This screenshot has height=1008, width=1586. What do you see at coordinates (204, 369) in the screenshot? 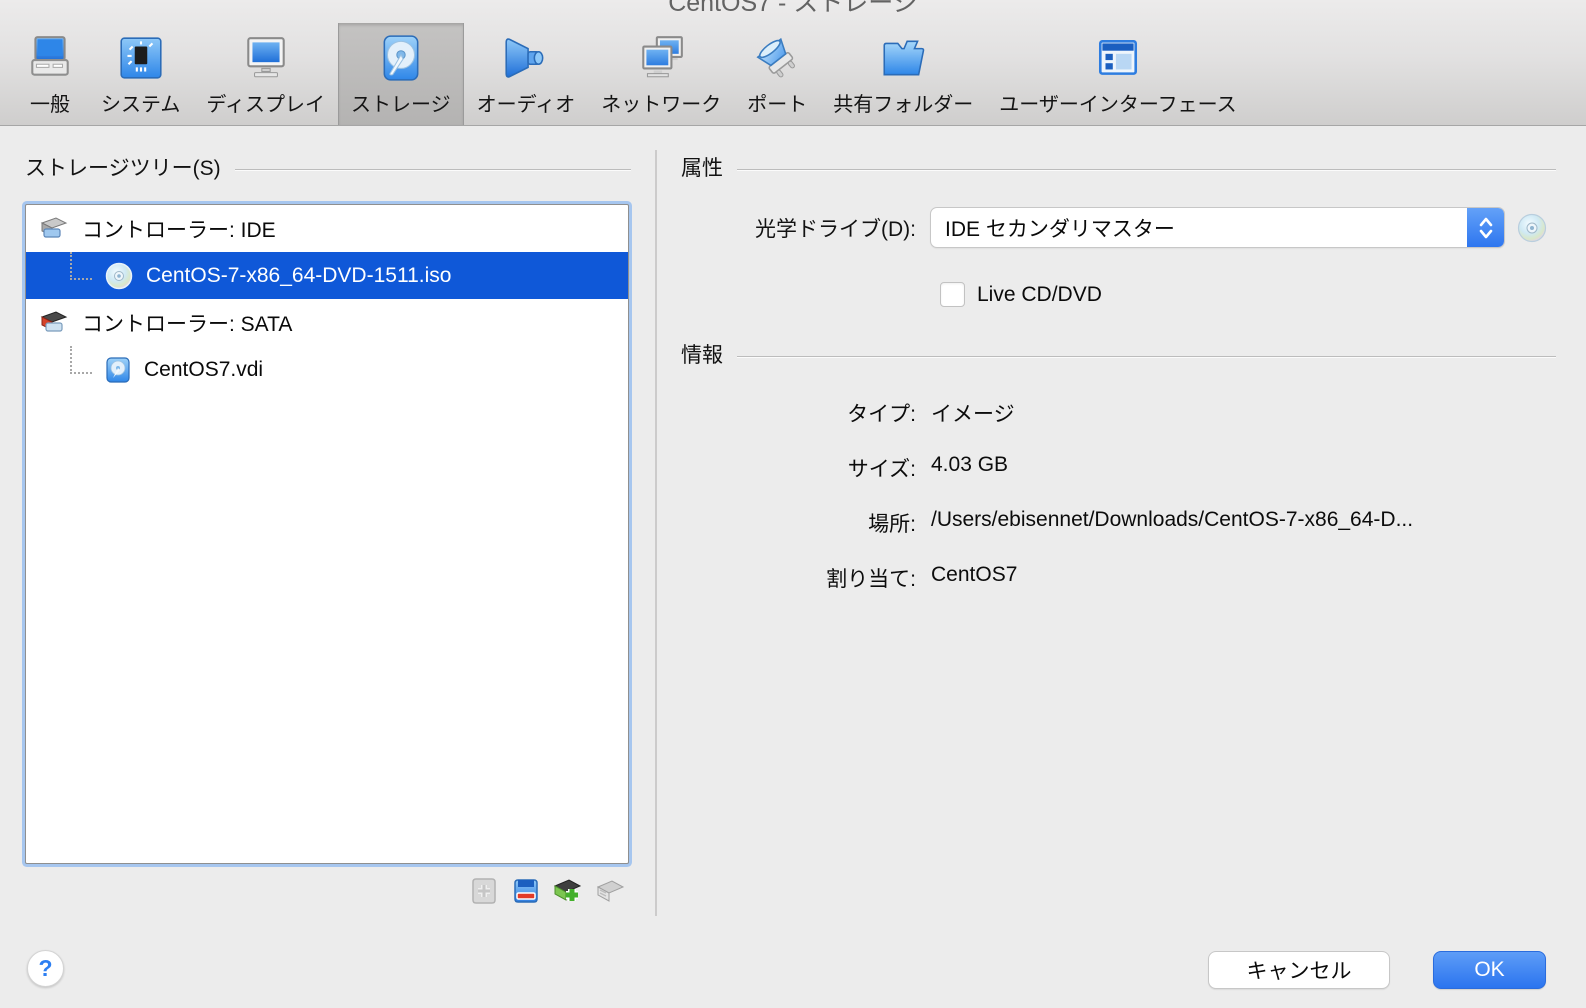
I see `tree-row-label: CentOS7.vdi` at bounding box center [204, 369].